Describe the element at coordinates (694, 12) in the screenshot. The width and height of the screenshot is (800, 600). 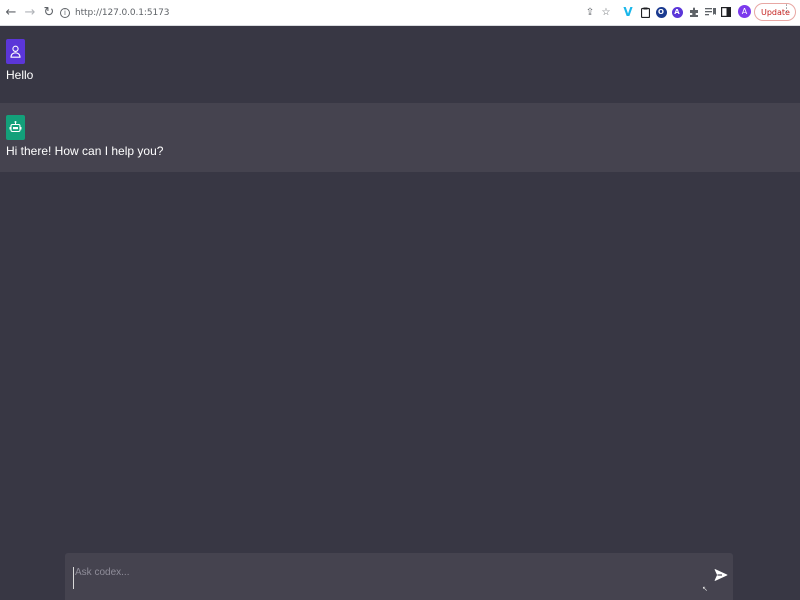
I see `puzzle-icon` at that location.